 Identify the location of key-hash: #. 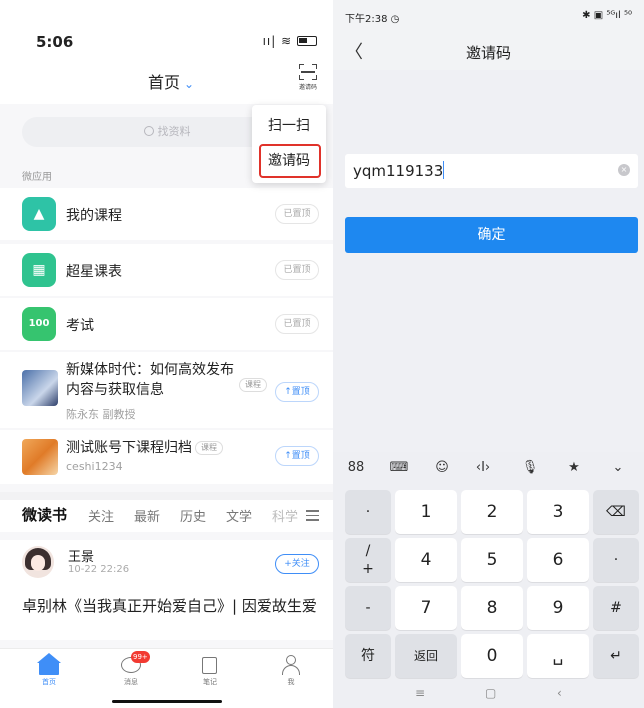
(616, 608).